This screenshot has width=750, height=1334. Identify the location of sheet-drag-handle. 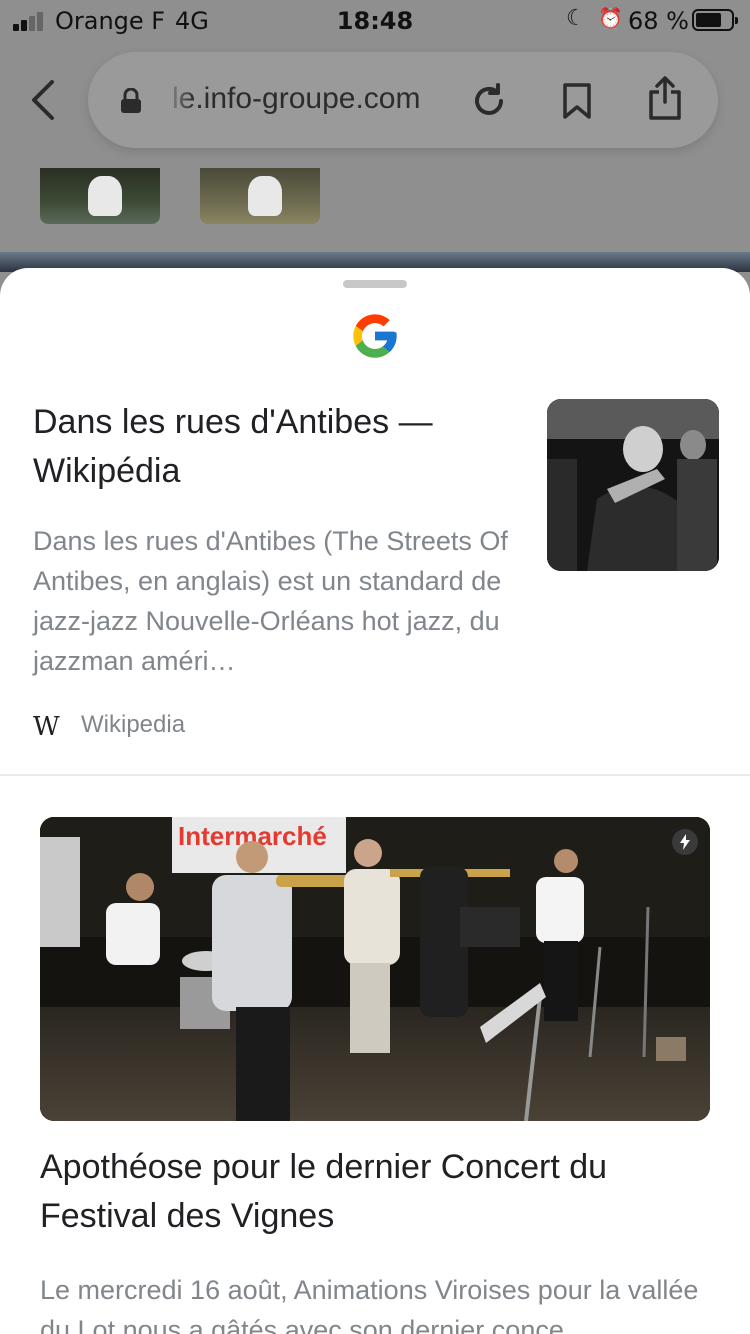
(375, 284).